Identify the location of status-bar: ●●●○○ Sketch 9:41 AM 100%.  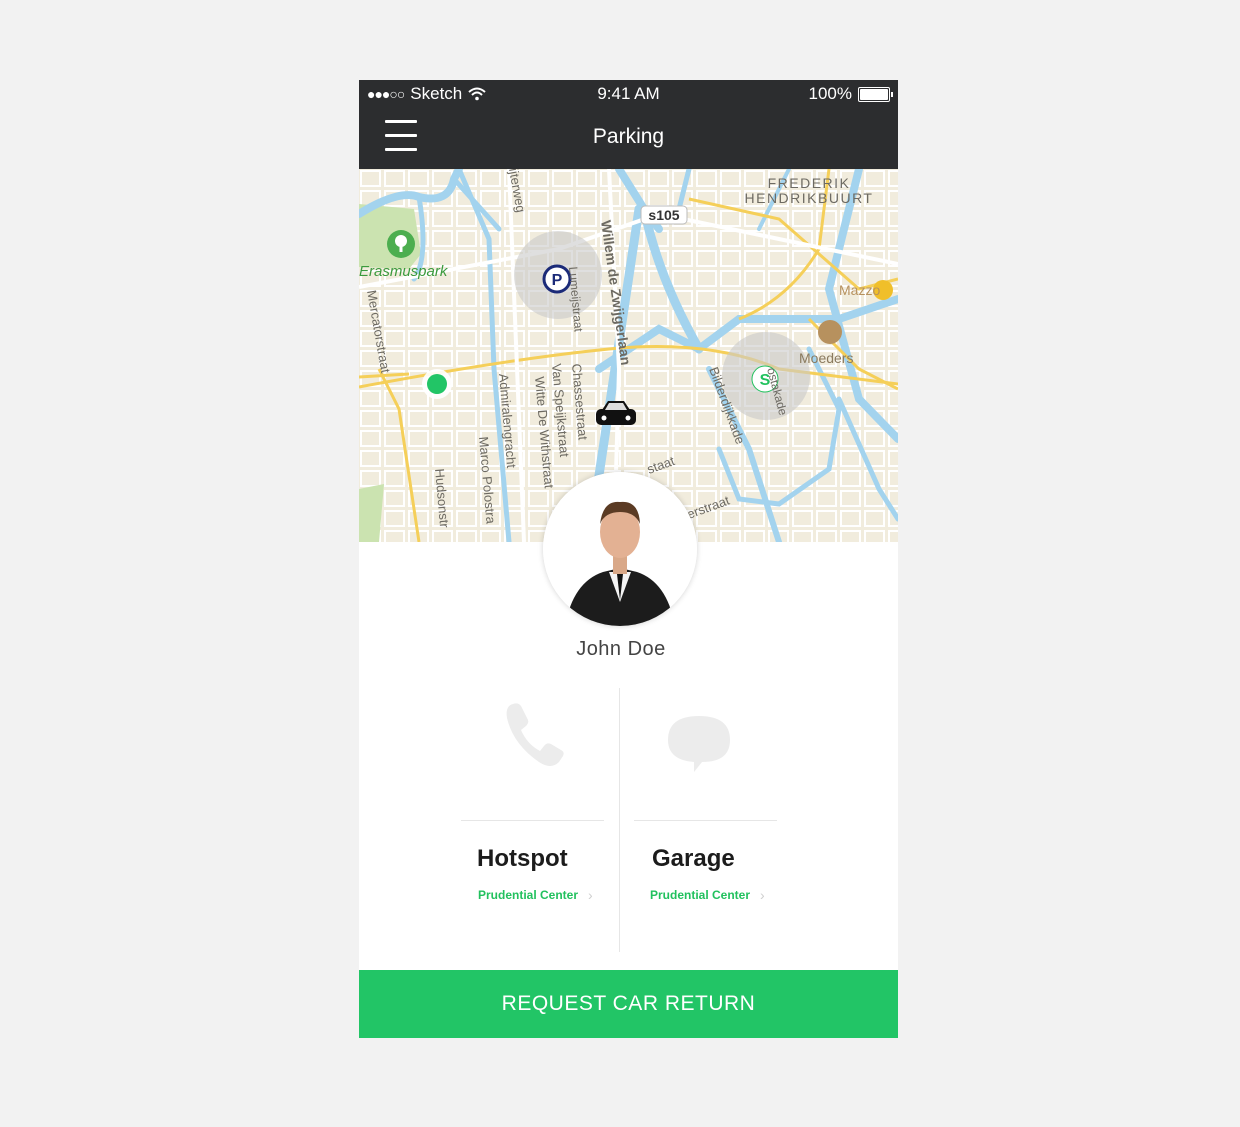
(628, 94).